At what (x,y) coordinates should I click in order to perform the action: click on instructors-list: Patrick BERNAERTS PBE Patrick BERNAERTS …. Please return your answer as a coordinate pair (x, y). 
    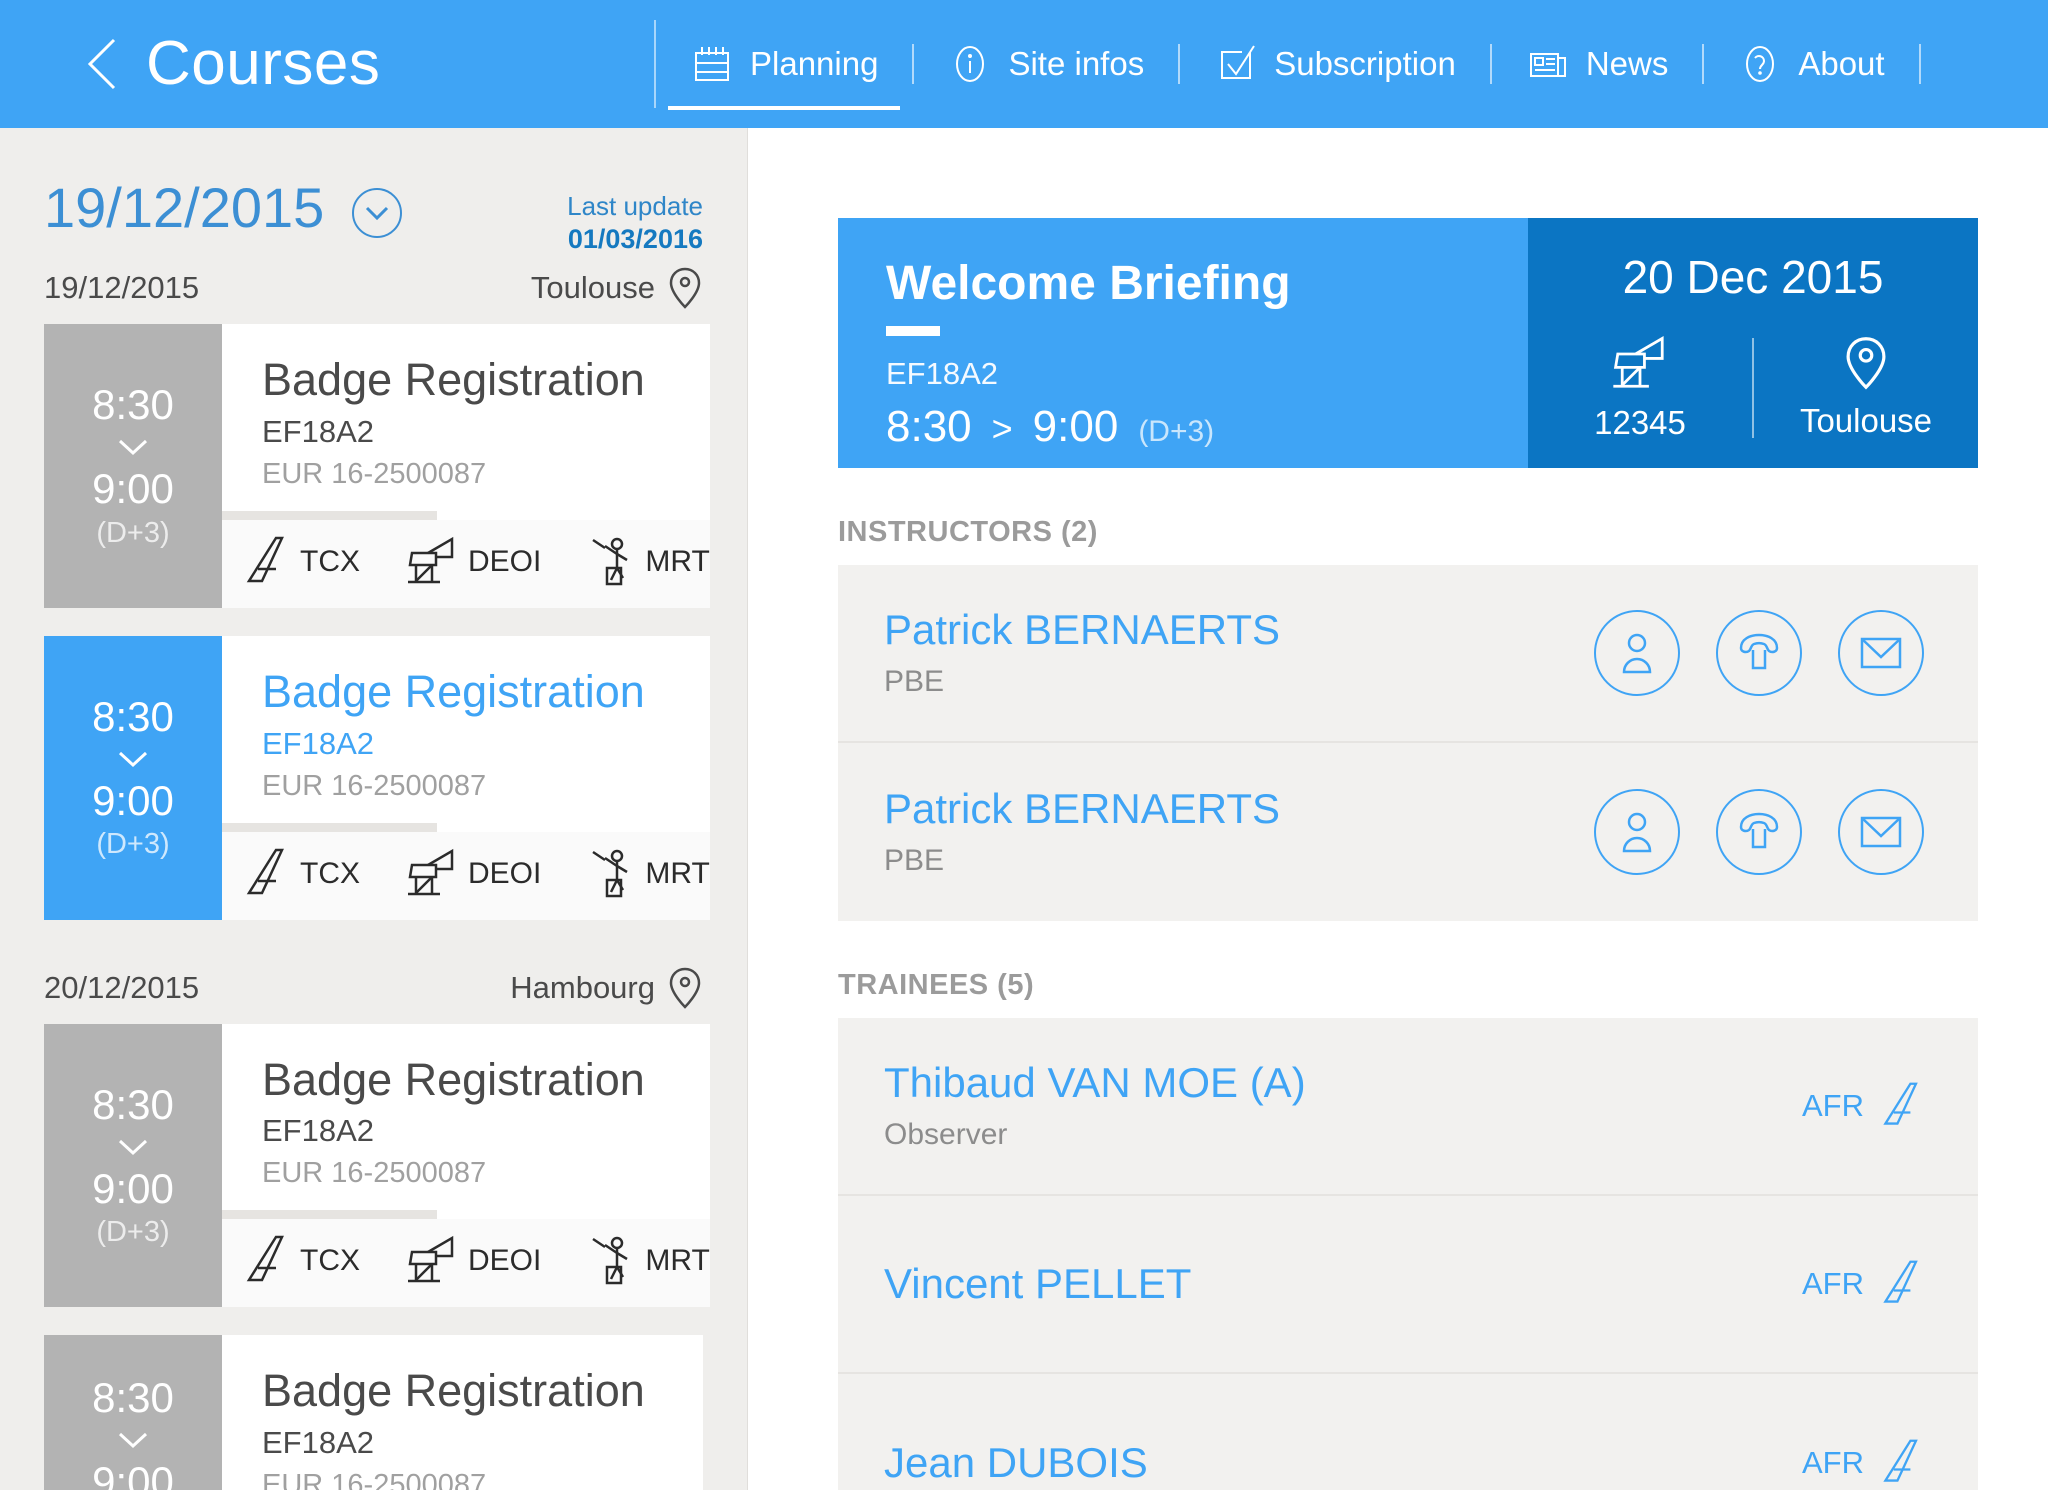
    Looking at the image, I should click on (1408, 743).